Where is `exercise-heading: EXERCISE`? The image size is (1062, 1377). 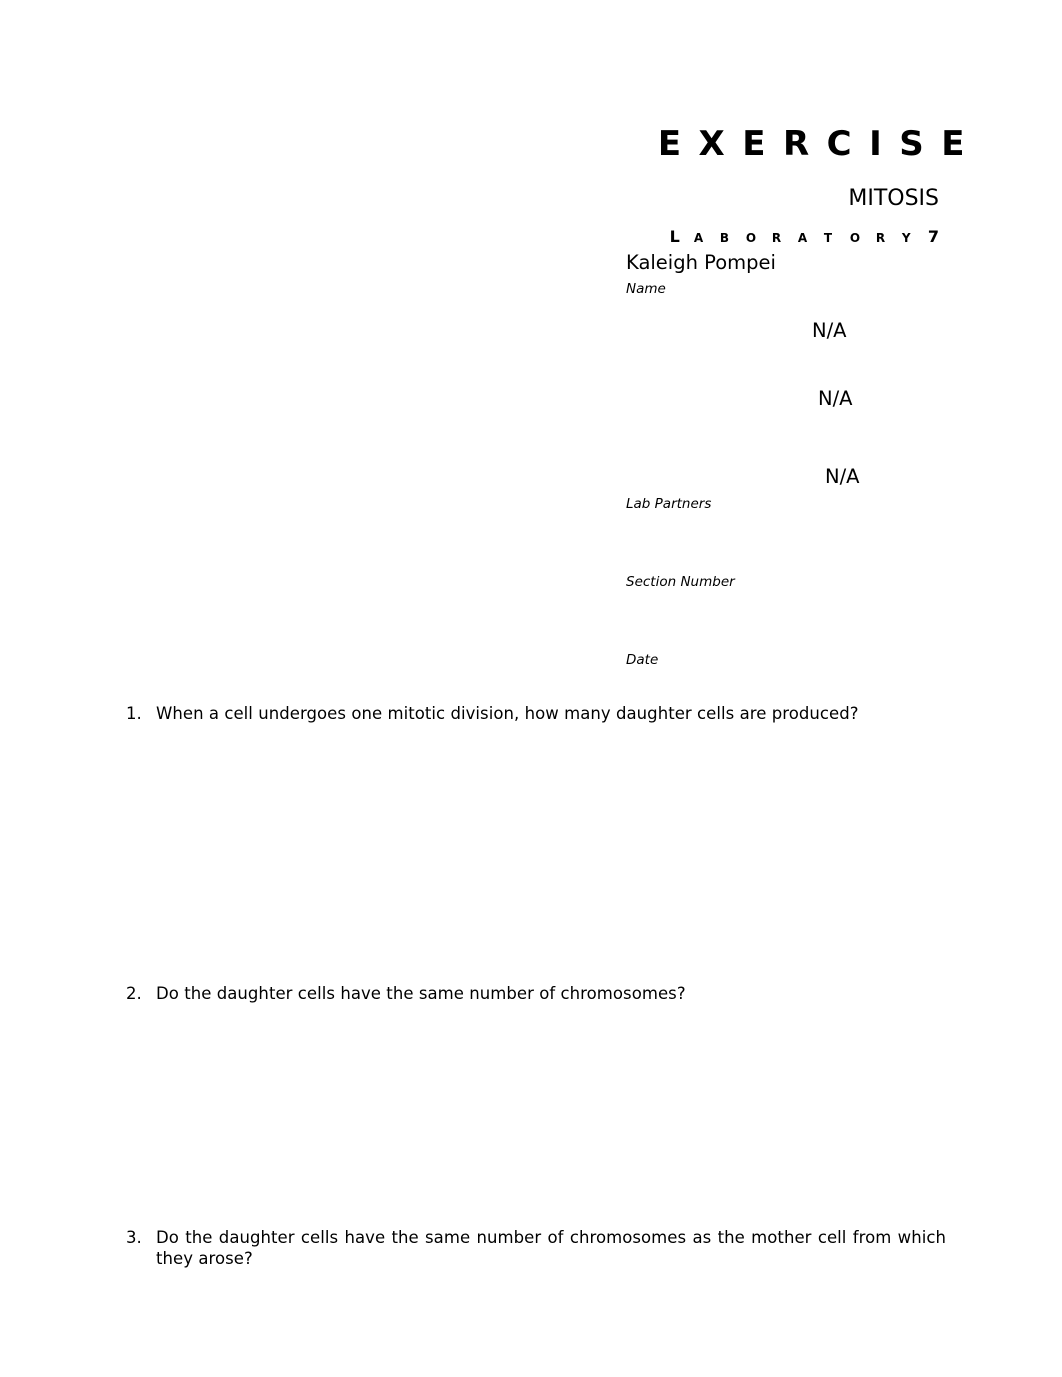
exercise-heading: EXERCISE is located at coordinates (819, 144).